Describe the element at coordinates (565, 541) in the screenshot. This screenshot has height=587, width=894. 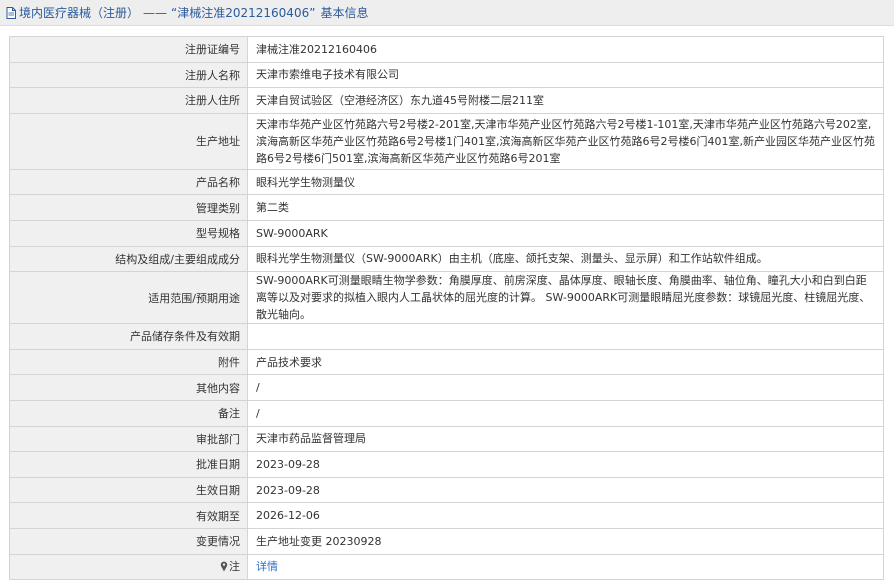
I see `row-value: 生产地址变更 20230928` at that location.